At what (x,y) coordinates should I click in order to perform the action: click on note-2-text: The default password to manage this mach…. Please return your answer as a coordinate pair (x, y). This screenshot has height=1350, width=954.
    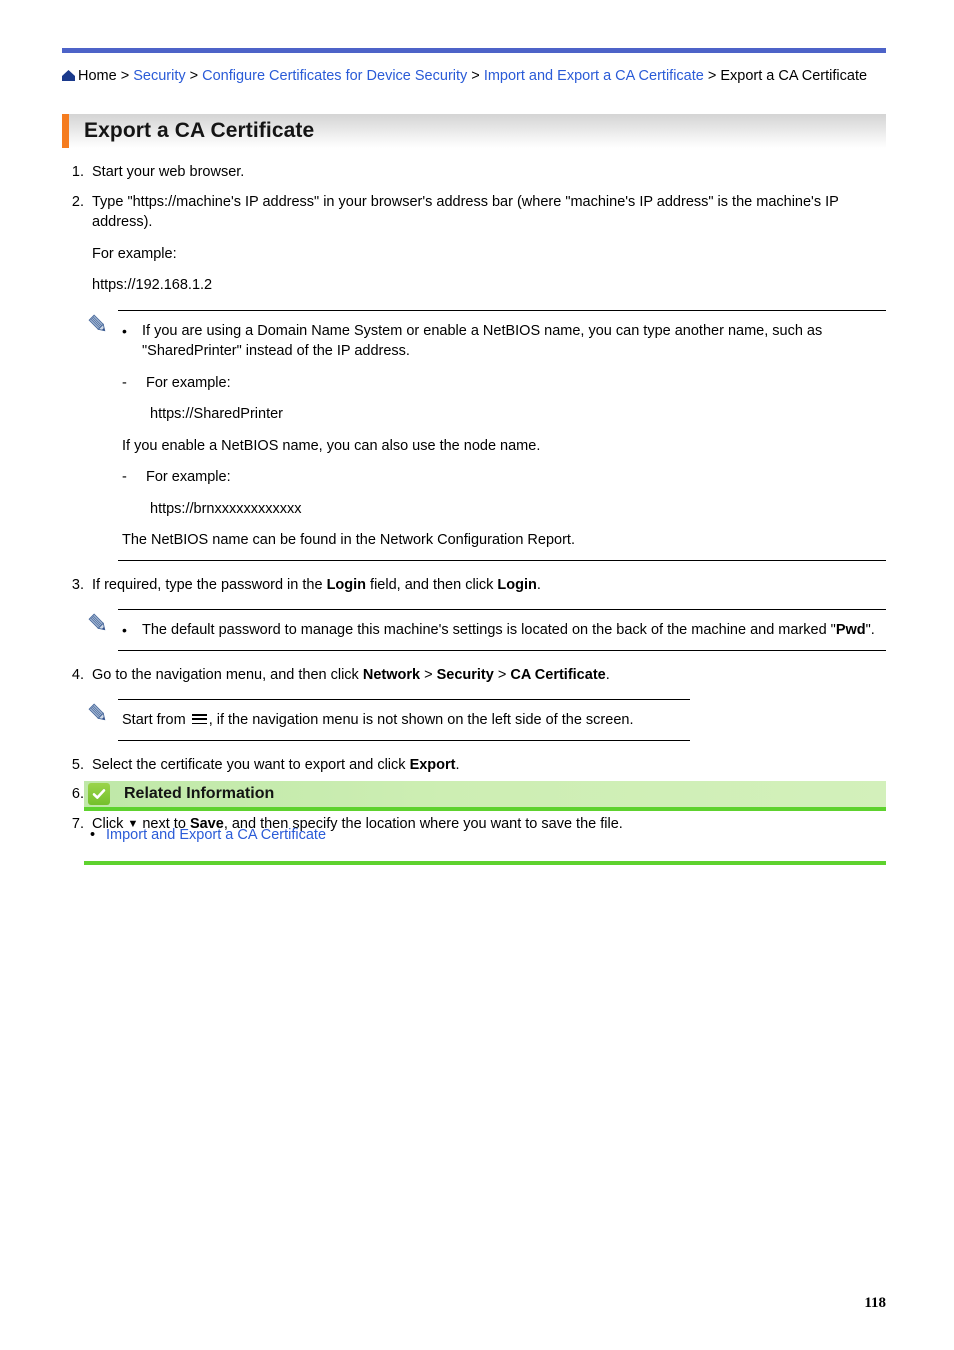
    Looking at the image, I should click on (514, 630).